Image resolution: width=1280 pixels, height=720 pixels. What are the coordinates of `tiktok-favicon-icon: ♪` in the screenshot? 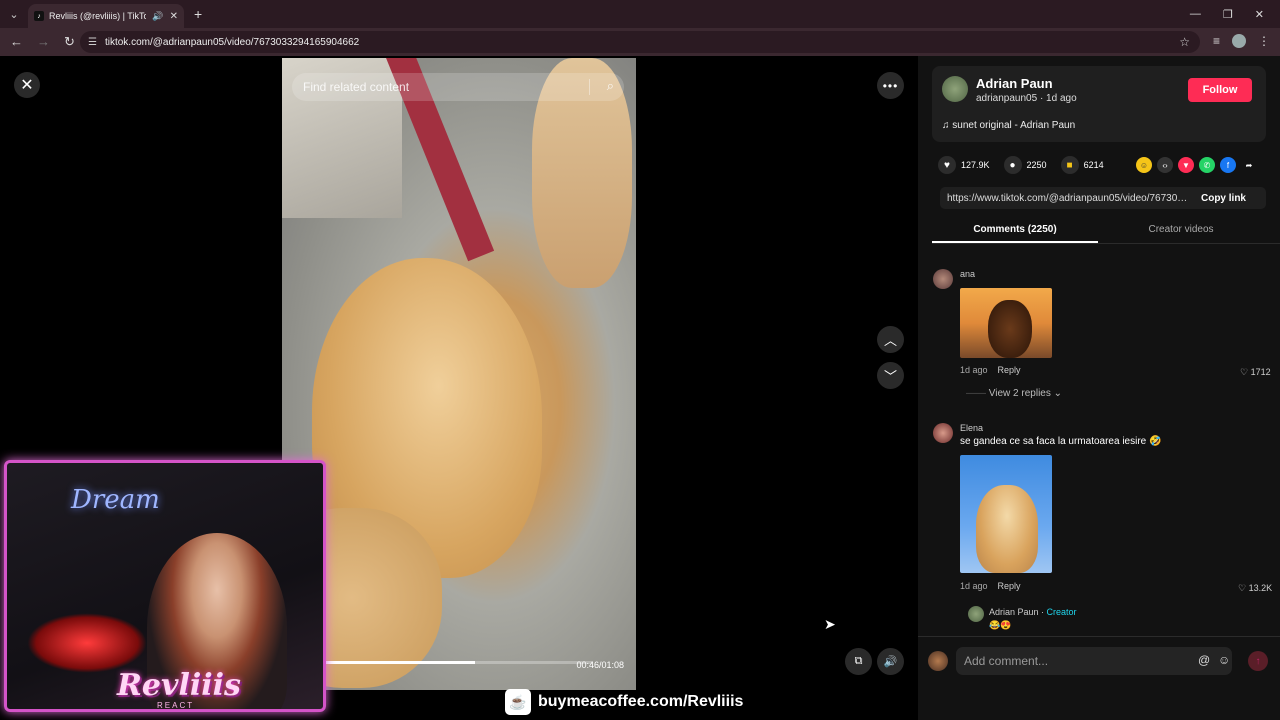 It's located at (39, 16).